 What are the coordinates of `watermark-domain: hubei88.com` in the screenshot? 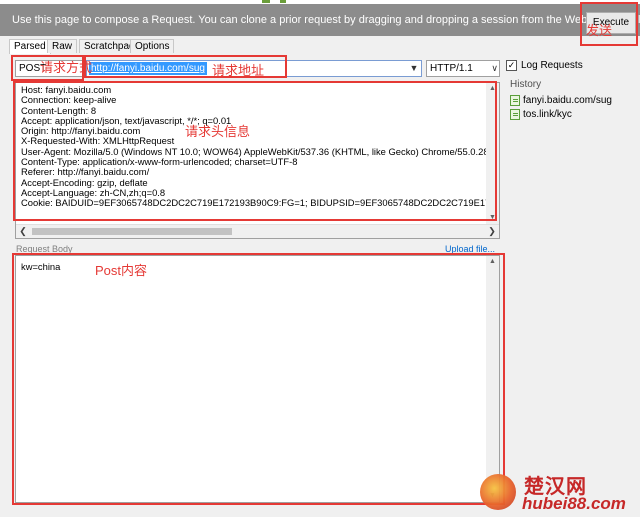 It's located at (574, 503).